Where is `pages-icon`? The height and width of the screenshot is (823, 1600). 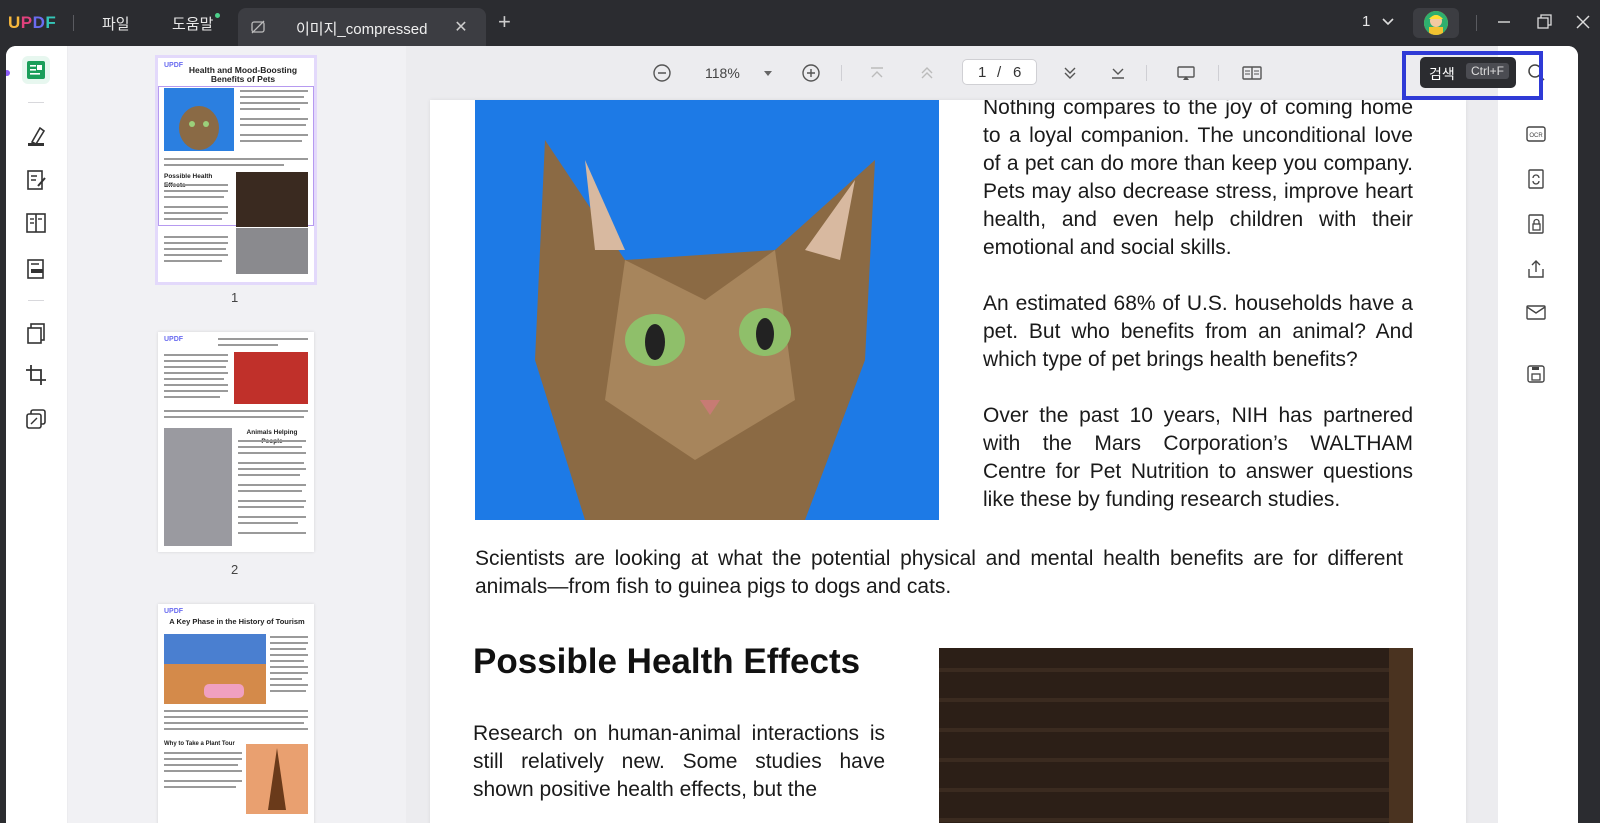 pages-icon is located at coordinates (36, 333).